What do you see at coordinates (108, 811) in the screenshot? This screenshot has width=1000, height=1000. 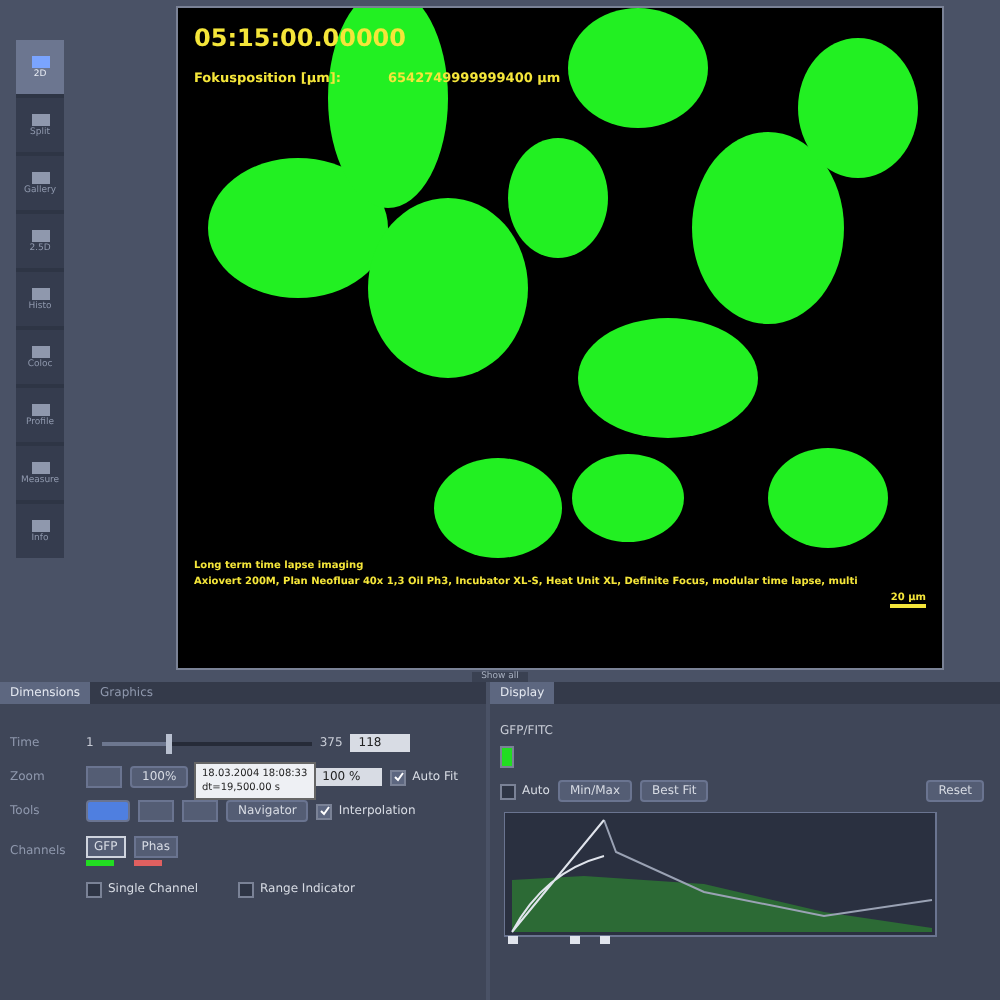 I see `pointer-tool-button` at bounding box center [108, 811].